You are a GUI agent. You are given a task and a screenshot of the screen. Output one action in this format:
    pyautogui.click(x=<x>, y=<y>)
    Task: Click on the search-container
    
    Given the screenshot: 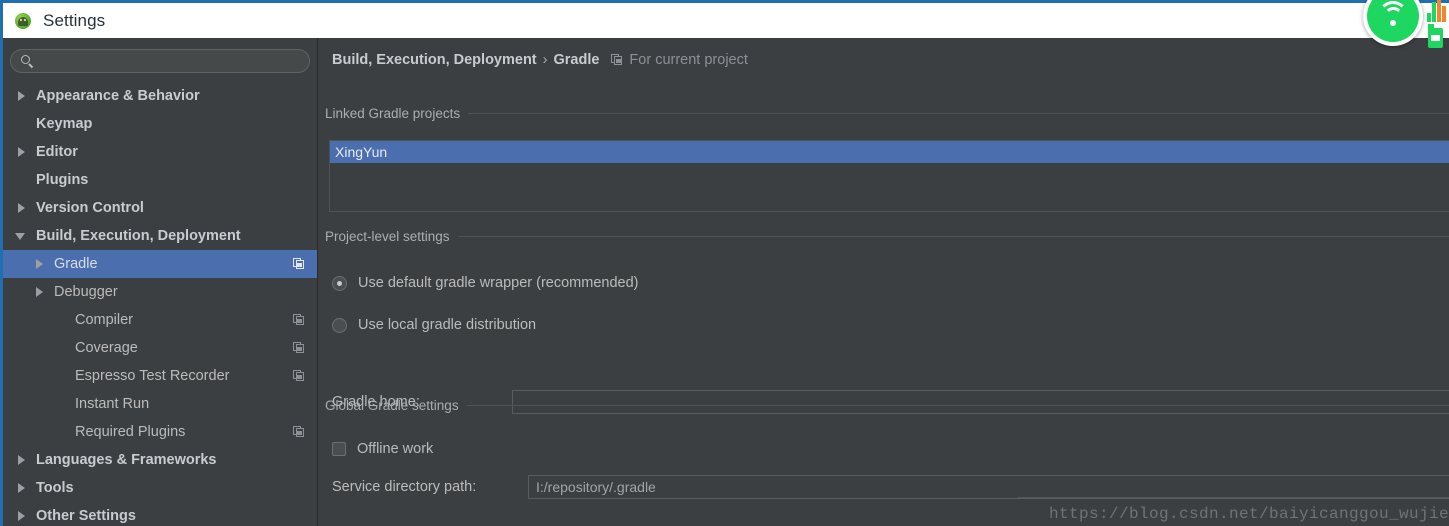 What is the action you would take?
    pyautogui.click(x=160, y=61)
    